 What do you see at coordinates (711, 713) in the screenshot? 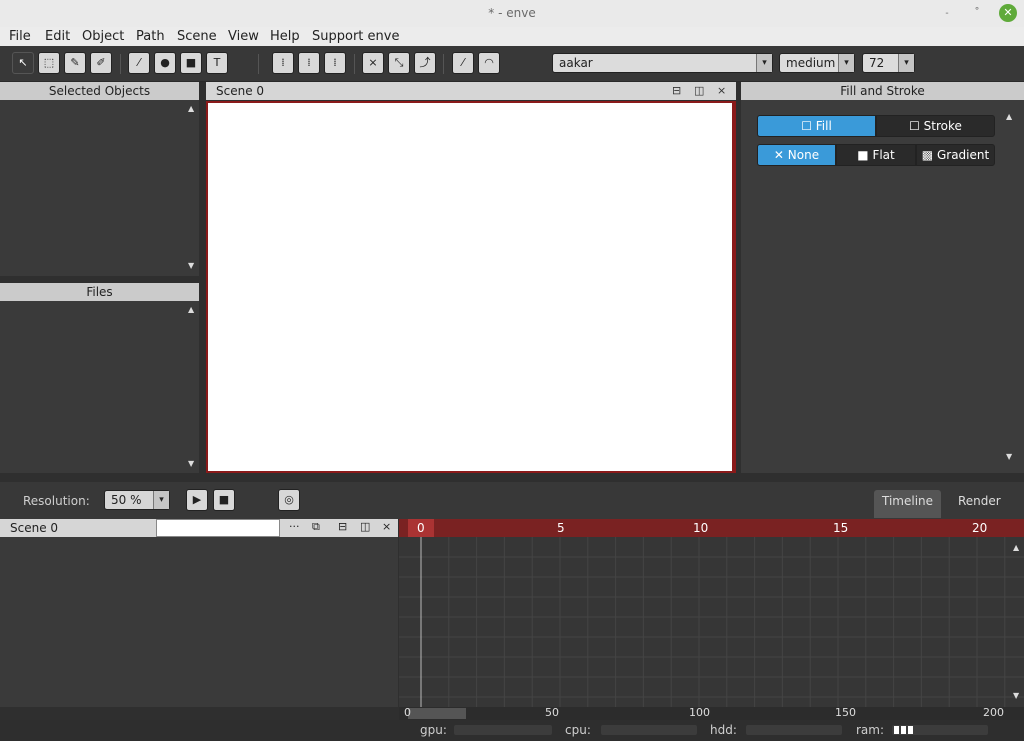
I see `frame-range-bar: 0 50 100 150 200` at bounding box center [711, 713].